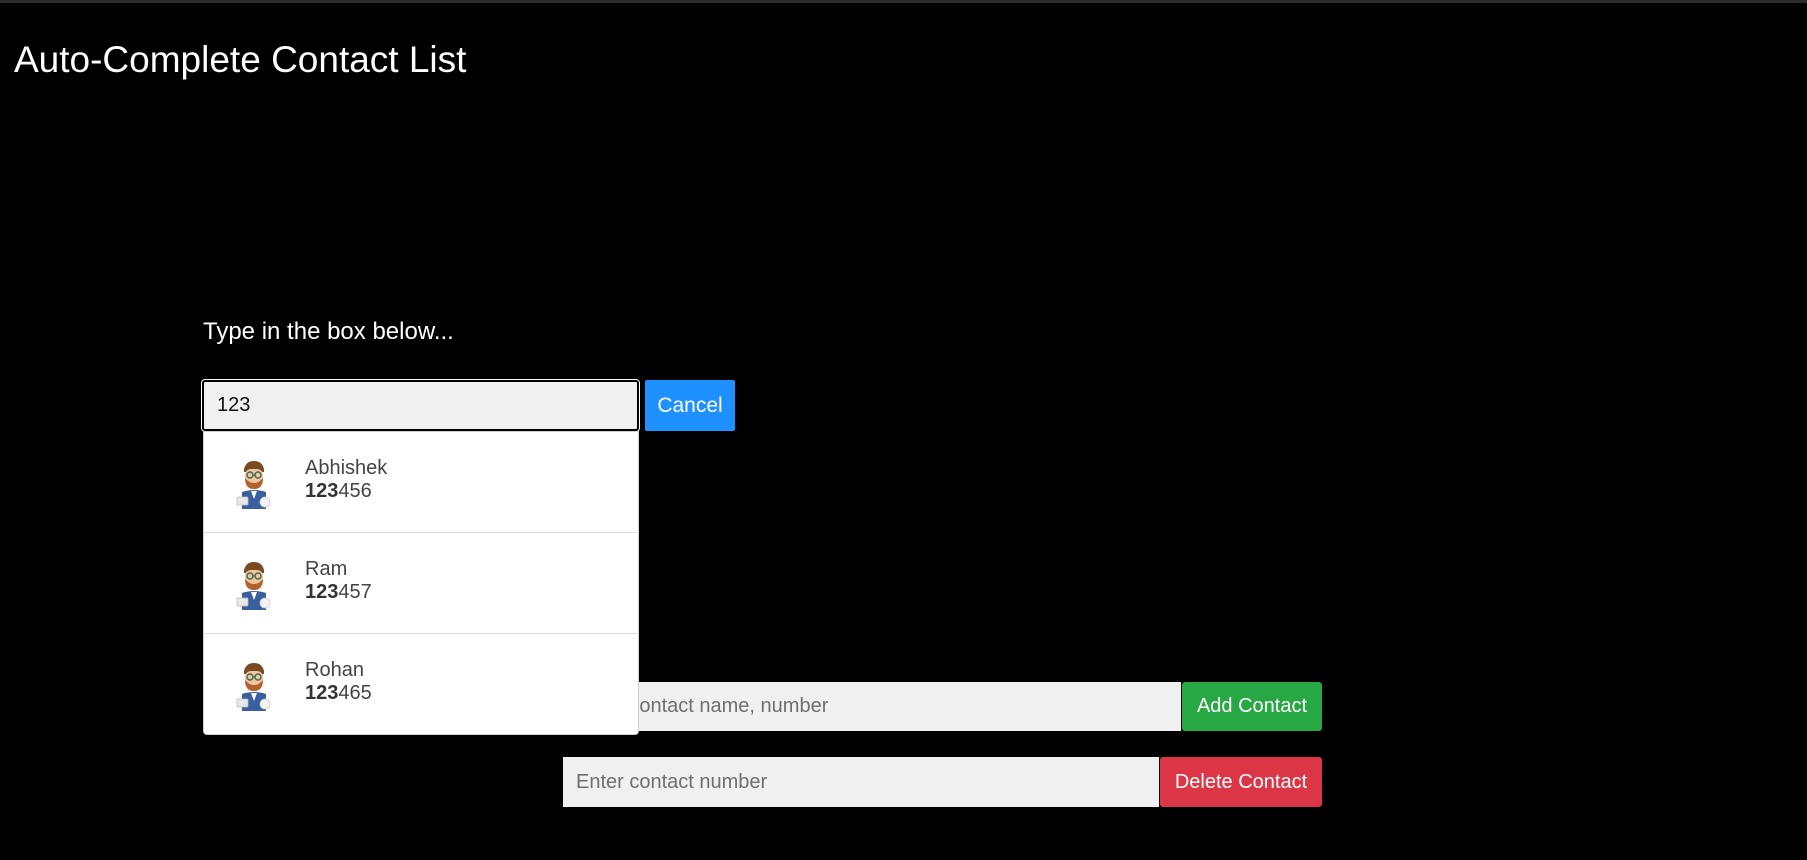  What do you see at coordinates (1241, 782) in the screenshot?
I see `delete-contact-button: Delete Contact` at bounding box center [1241, 782].